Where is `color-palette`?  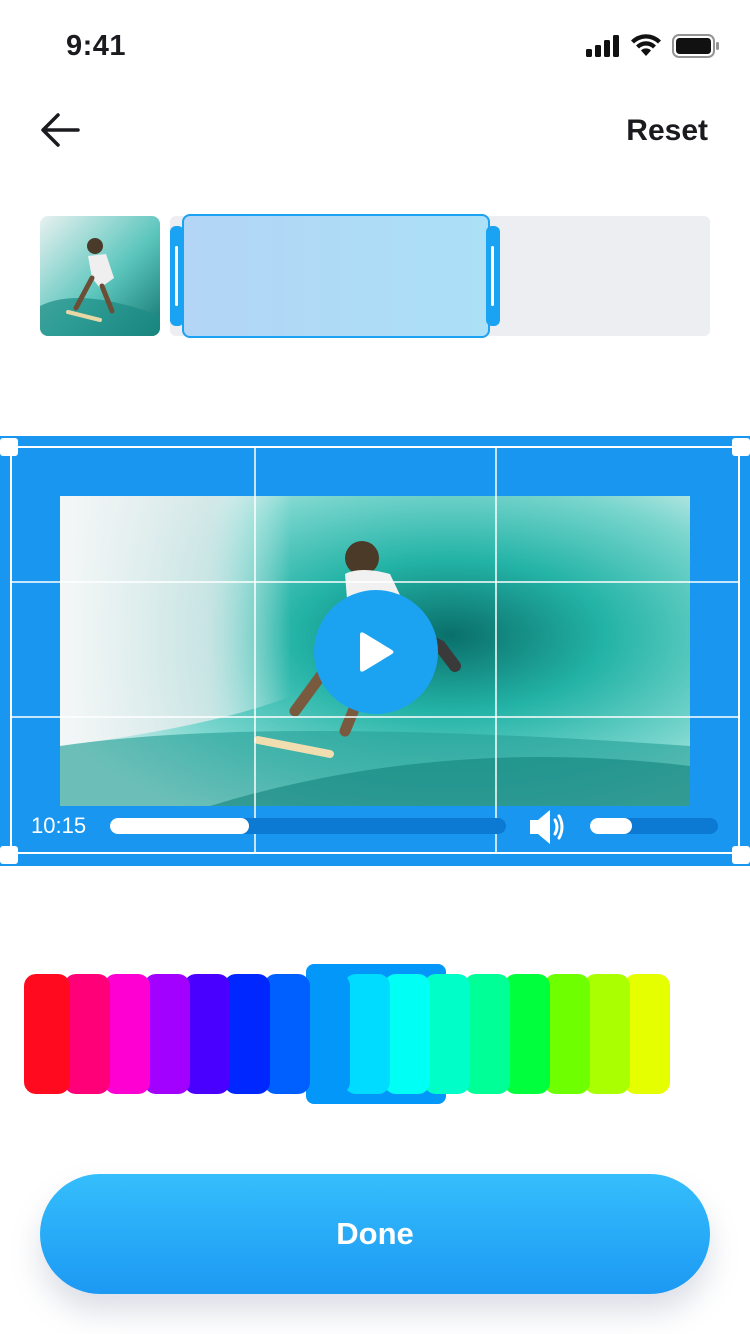 color-palette is located at coordinates (375, 1034).